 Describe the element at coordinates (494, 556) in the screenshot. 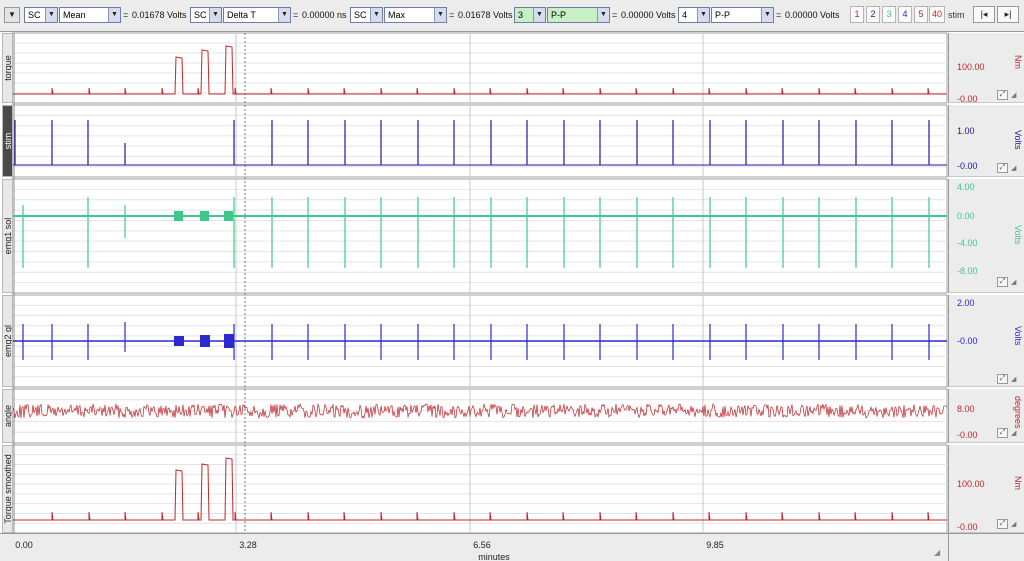

I see `time-axis-unit: minutes` at that location.